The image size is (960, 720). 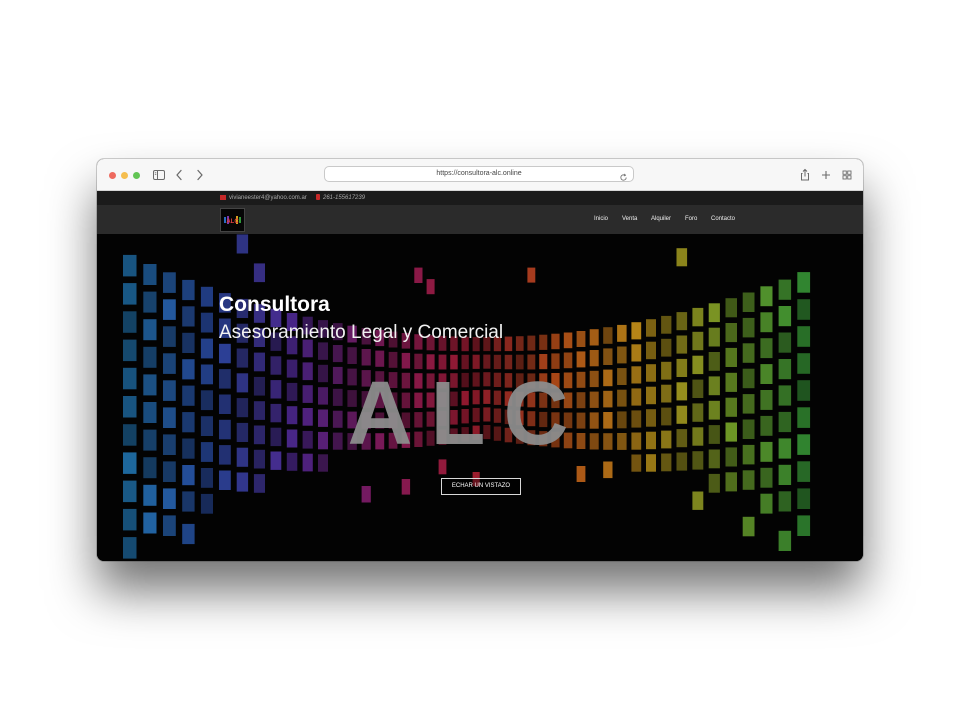 I want to click on minimize-window-button, so click(x=124, y=175).